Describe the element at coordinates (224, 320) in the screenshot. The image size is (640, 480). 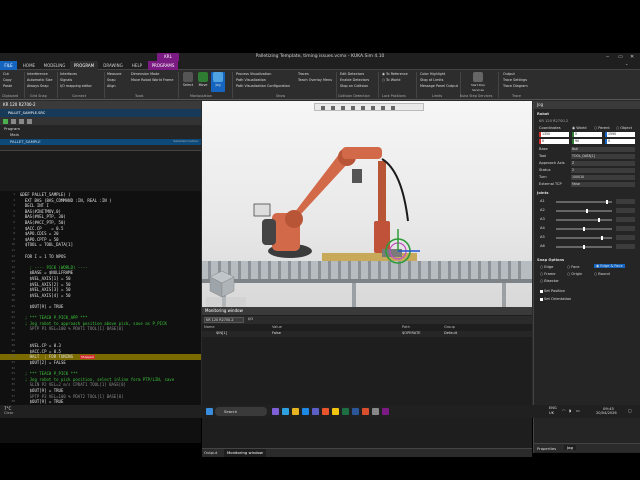
I see `robot-select: KR 120 R2700-2` at that location.